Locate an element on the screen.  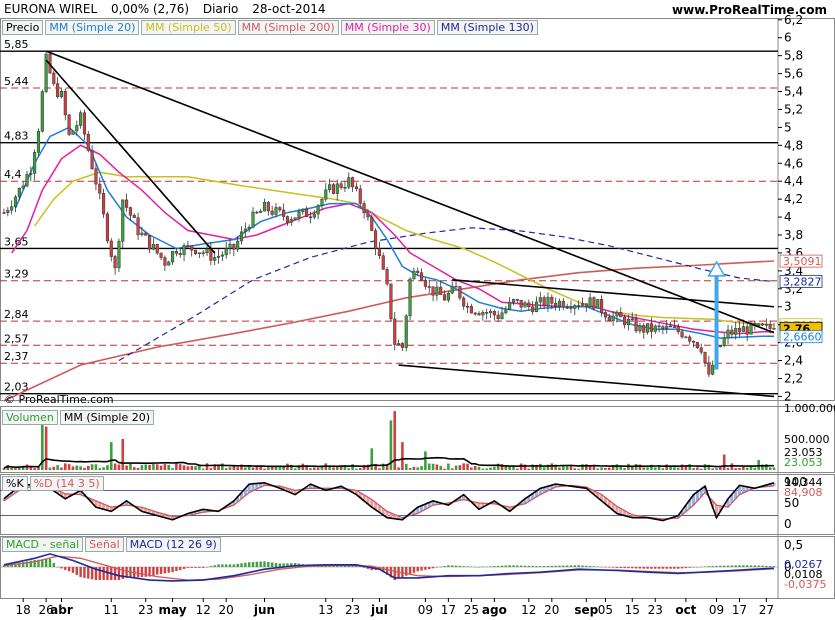
legend-volume-sma: MM (Simple 20) is located at coordinates (107, 417).